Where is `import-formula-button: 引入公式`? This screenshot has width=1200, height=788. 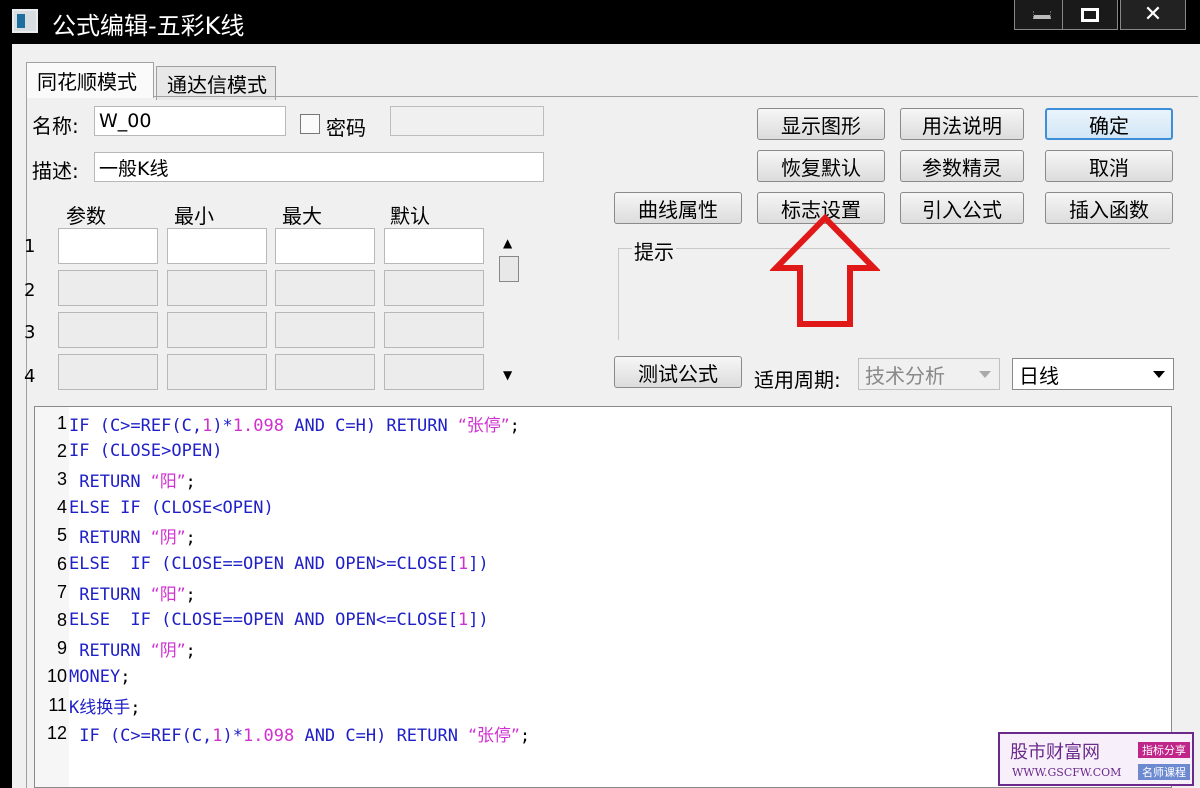
import-formula-button: 引入公式 is located at coordinates (962, 208).